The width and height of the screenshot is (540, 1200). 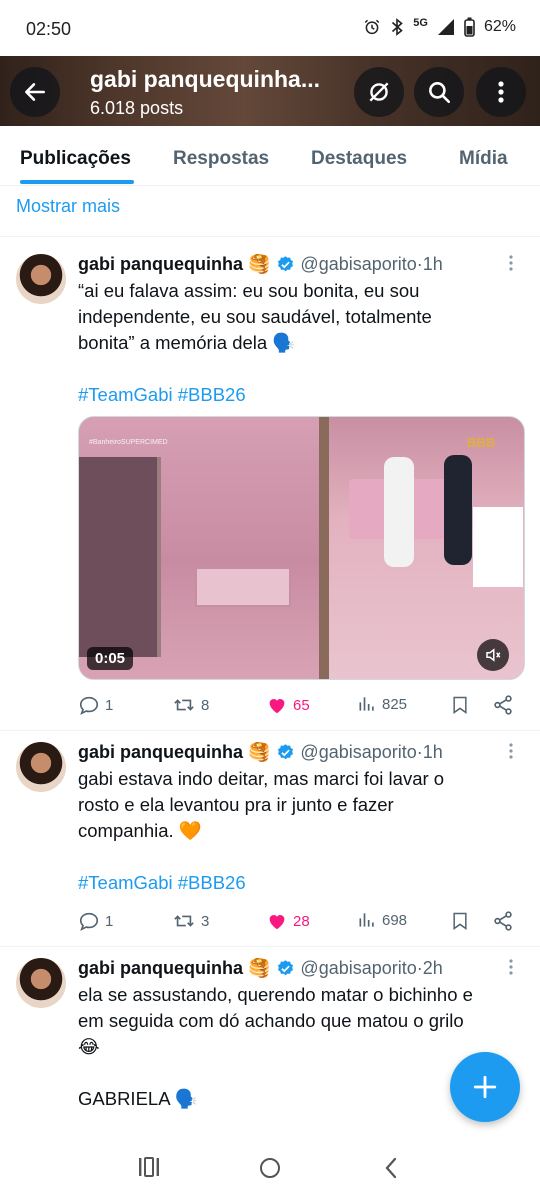 What do you see at coordinates (483, 159) in the screenshot?
I see `tab-midia: Mídia` at bounding box center [483, 159].